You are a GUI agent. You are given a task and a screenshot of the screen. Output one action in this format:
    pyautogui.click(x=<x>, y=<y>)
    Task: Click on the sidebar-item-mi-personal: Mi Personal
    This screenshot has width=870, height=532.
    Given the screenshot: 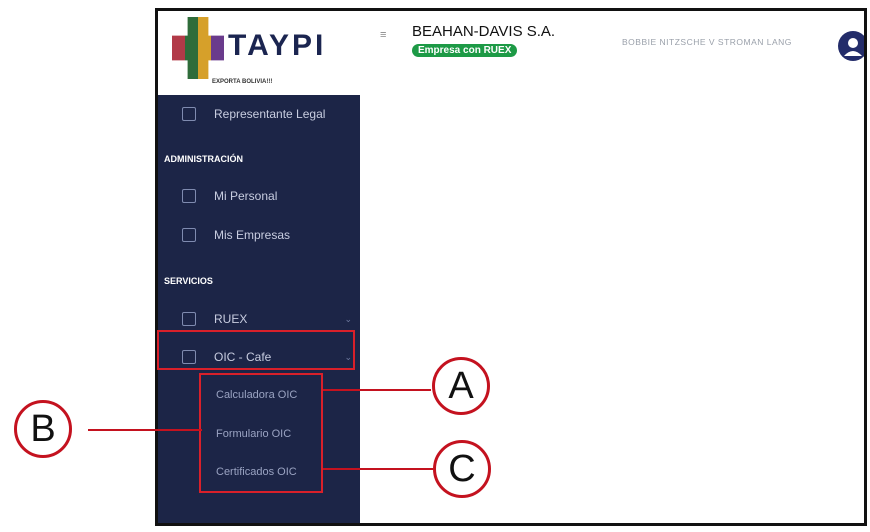 What is the action you would take?
    pyautogui.click(x=259, y=197)
    